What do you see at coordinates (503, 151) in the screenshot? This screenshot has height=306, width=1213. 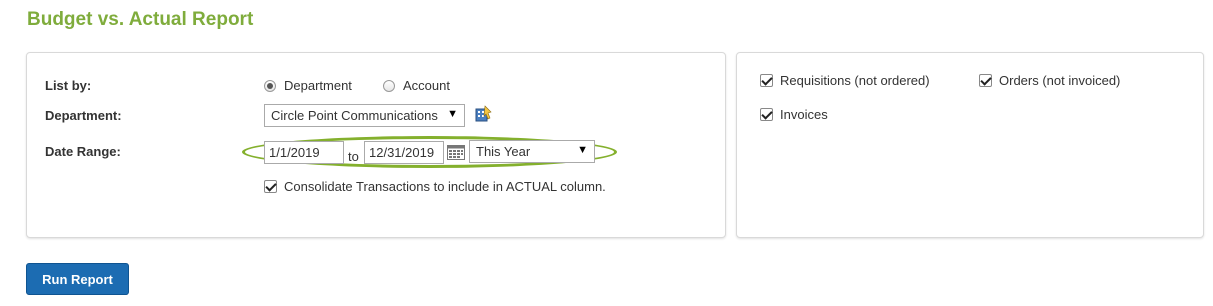 I see `date-preset-value: This Year` at bounding box center [503, 151].